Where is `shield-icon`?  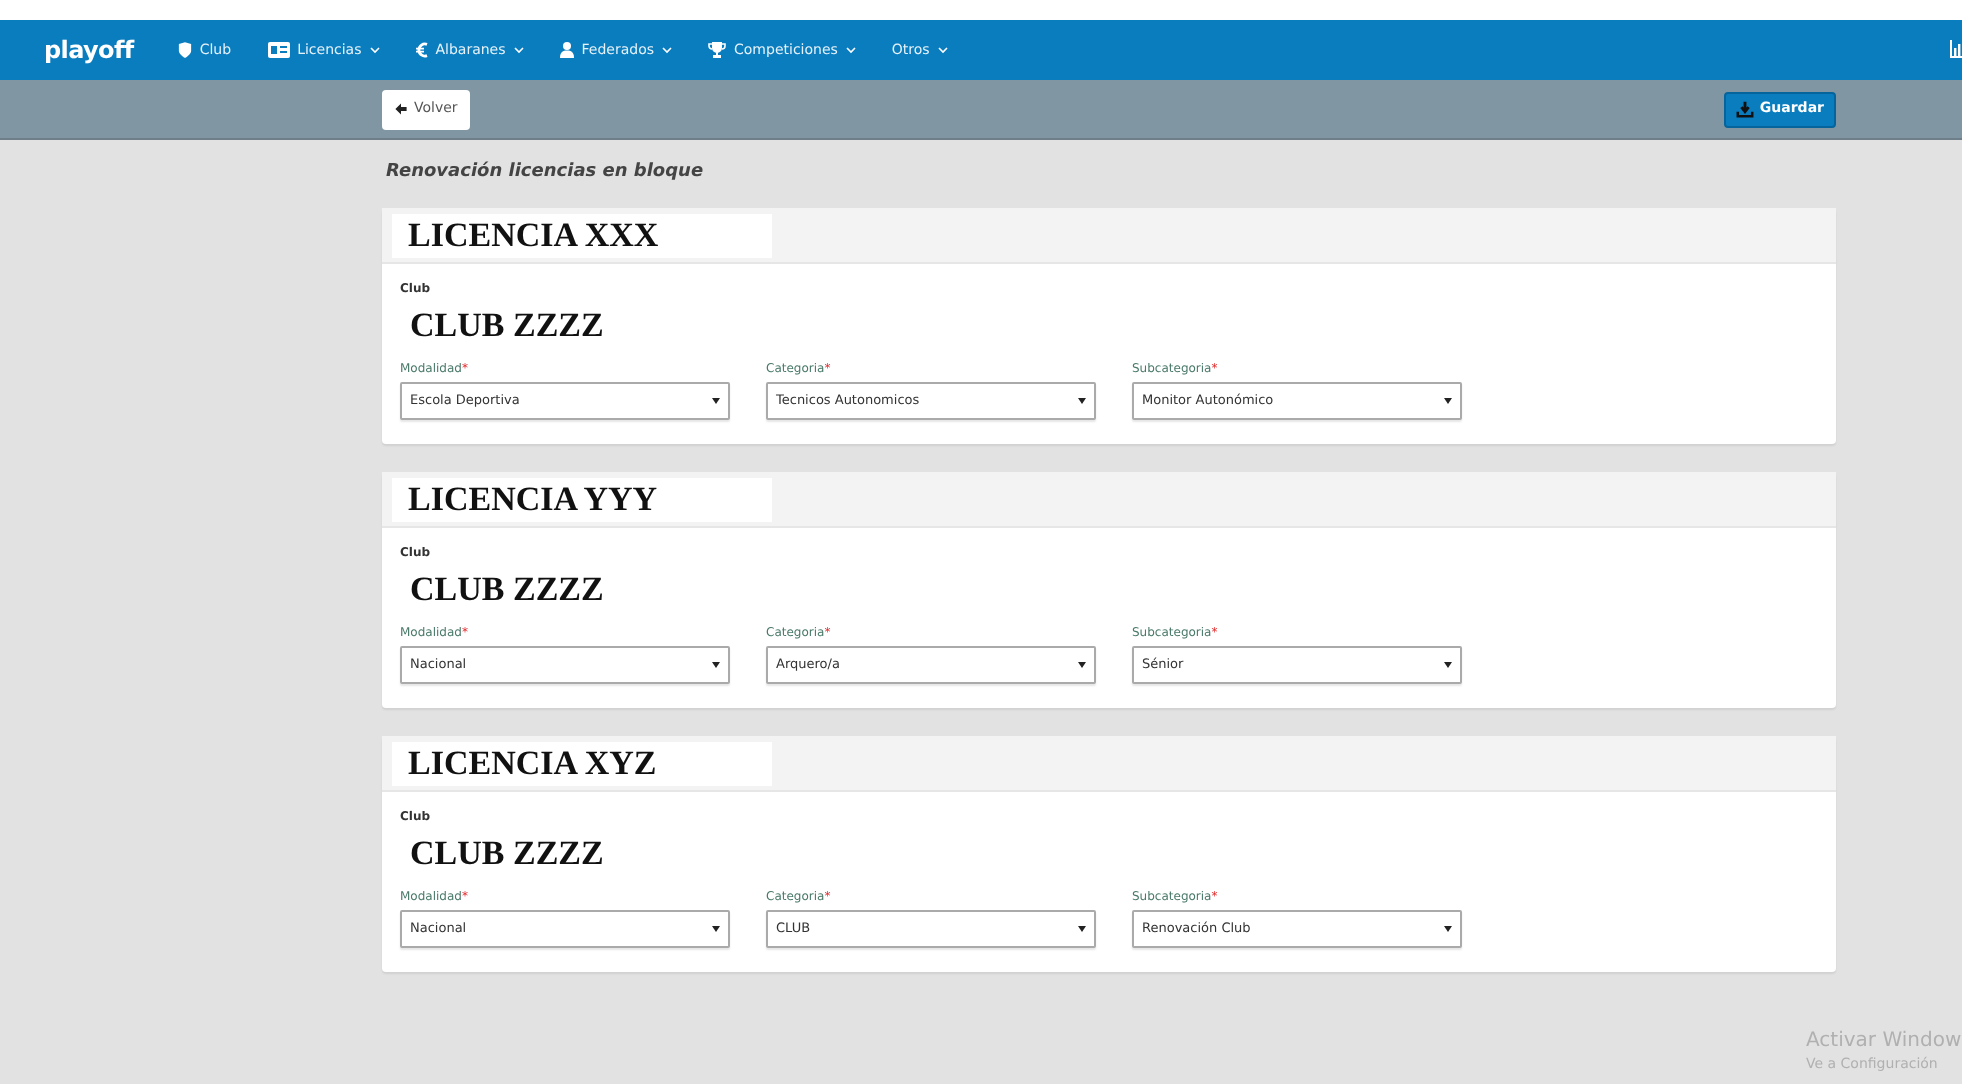
shield-icon is located at coordinates (184, 50).